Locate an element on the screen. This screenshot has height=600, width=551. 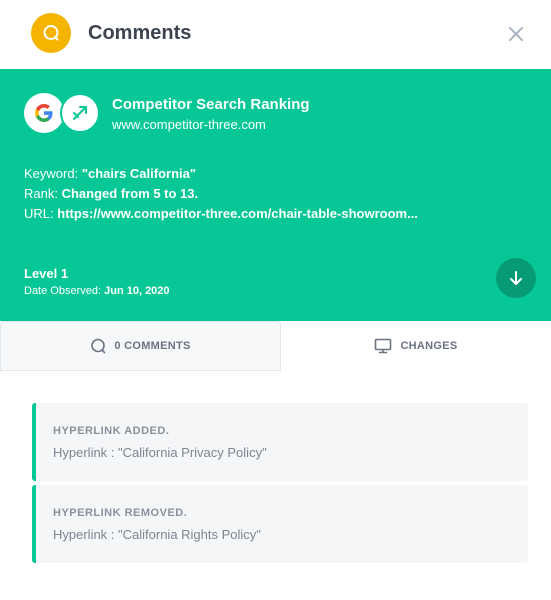
tab-comments: 0 COMMENTS is located at coordinates (140, 346).